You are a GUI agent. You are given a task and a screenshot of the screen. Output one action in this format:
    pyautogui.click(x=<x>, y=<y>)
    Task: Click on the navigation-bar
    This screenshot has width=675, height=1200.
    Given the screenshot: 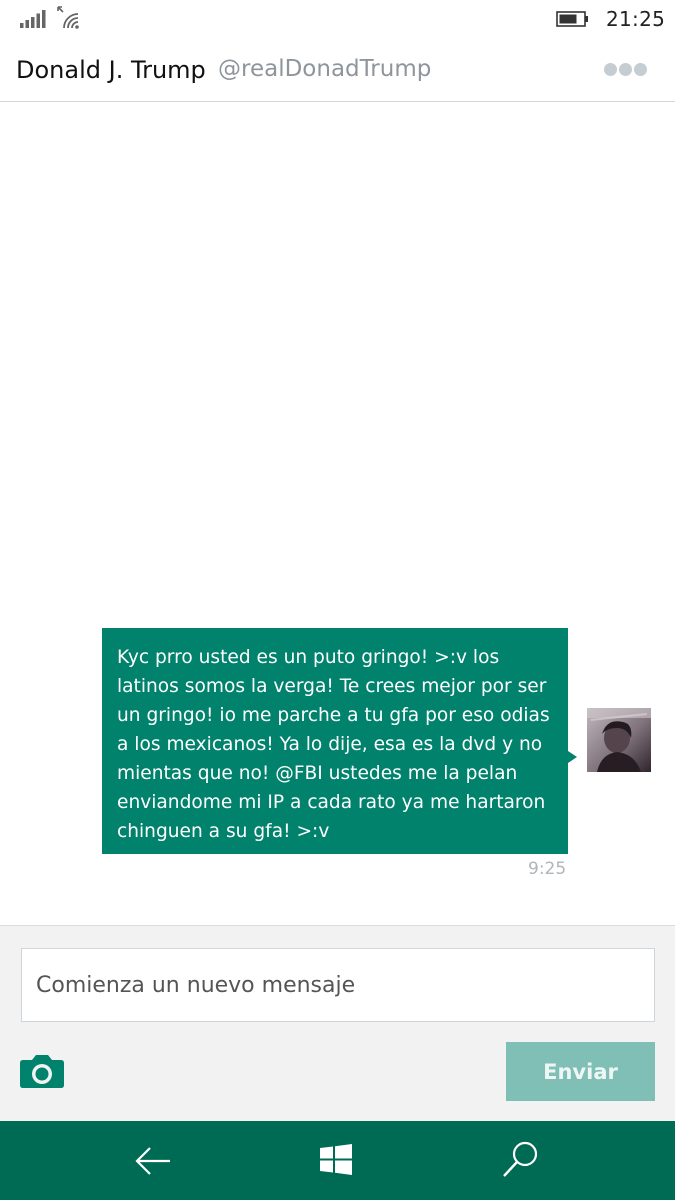 What is the action you would take?
    pyautogui.click(x=337, y=1160)
    